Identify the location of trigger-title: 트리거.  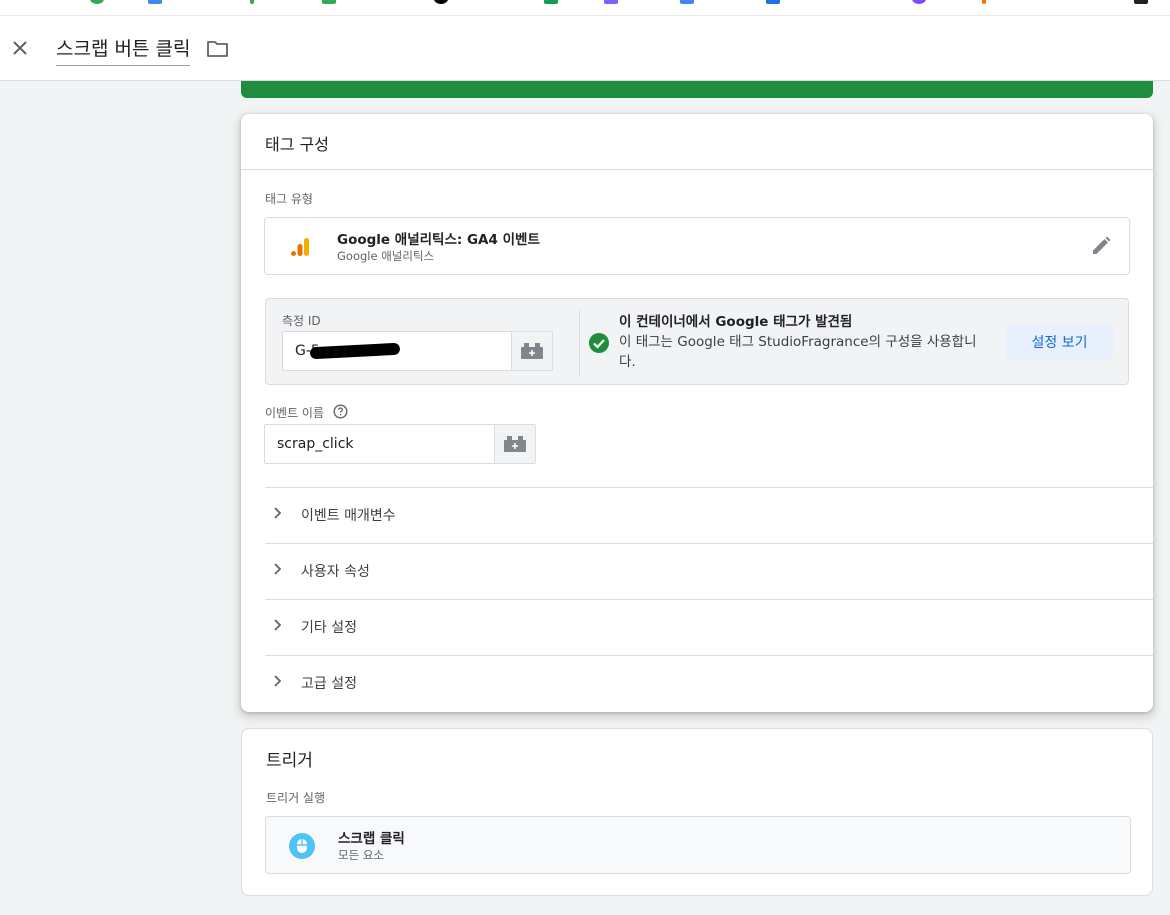
(289, 761).